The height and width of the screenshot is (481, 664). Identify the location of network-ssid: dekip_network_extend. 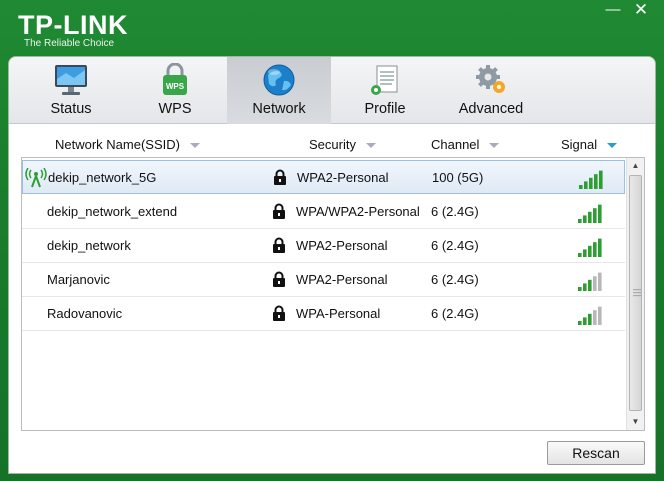
(112, 211).